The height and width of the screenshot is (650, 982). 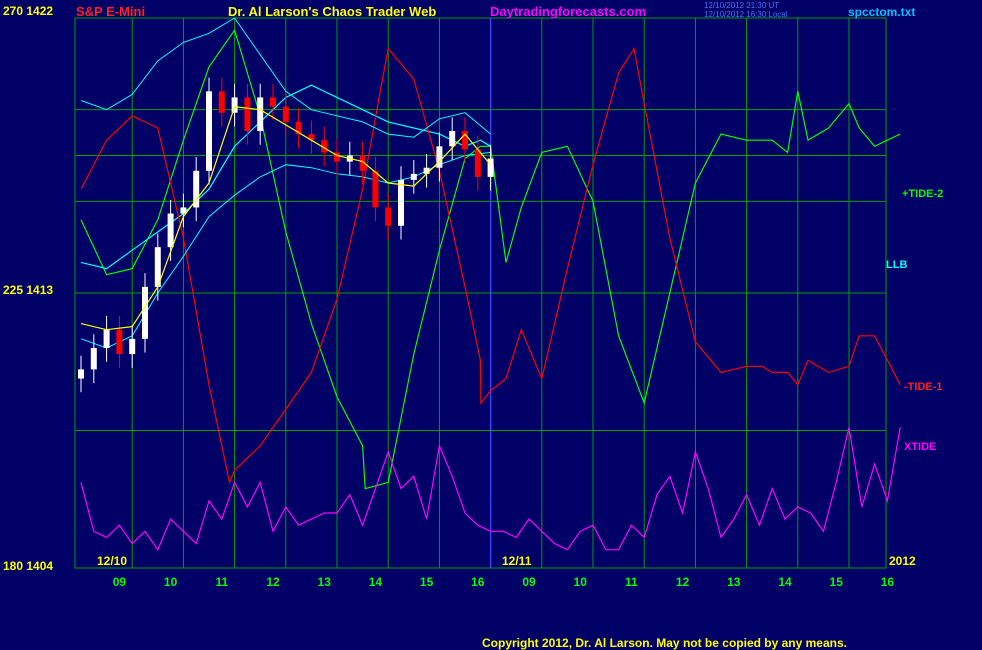 What do you see at coordinates (332, 11) in the screenshot?
I see `chart-title: Dr. Al Larson's Chaos Trader Web` at bounding box center [332, 11].